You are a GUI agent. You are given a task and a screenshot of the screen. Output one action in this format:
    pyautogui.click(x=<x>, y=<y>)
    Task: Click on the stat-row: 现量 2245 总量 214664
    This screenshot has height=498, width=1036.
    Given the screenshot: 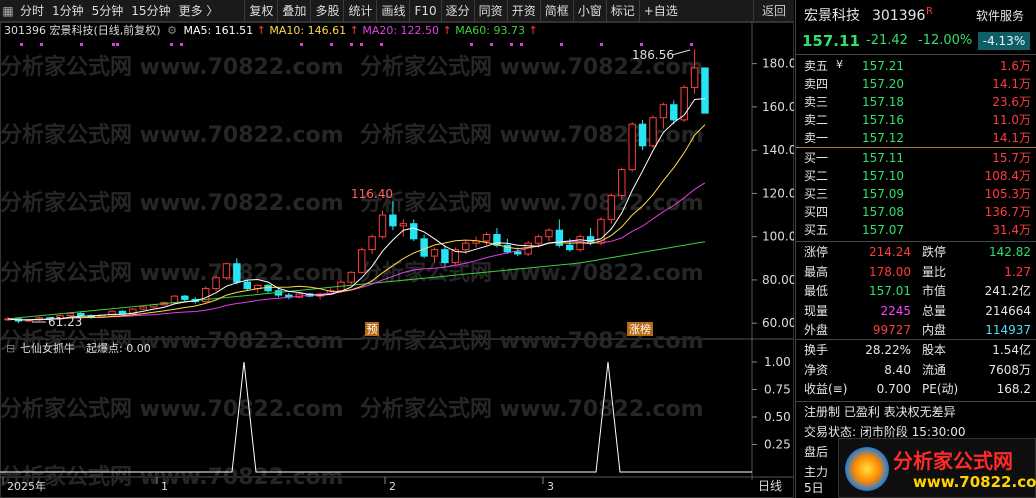 What is the action you would take?
    pyautogui.click(x=916, y=311)
    